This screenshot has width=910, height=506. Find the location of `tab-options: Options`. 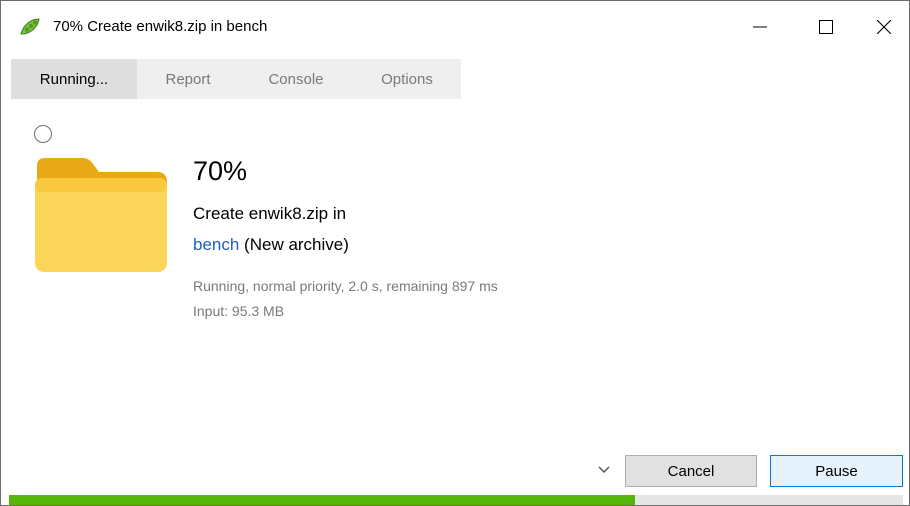

tab-options: Options is located at coordinates (407, 79).